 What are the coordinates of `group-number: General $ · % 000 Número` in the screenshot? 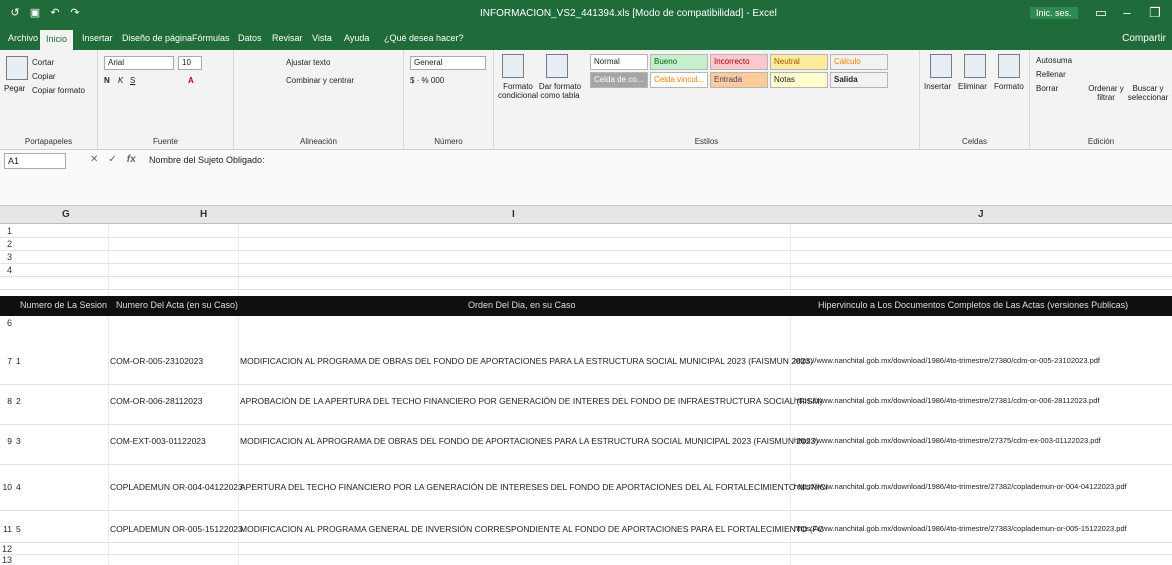 It's located at (449, 100).